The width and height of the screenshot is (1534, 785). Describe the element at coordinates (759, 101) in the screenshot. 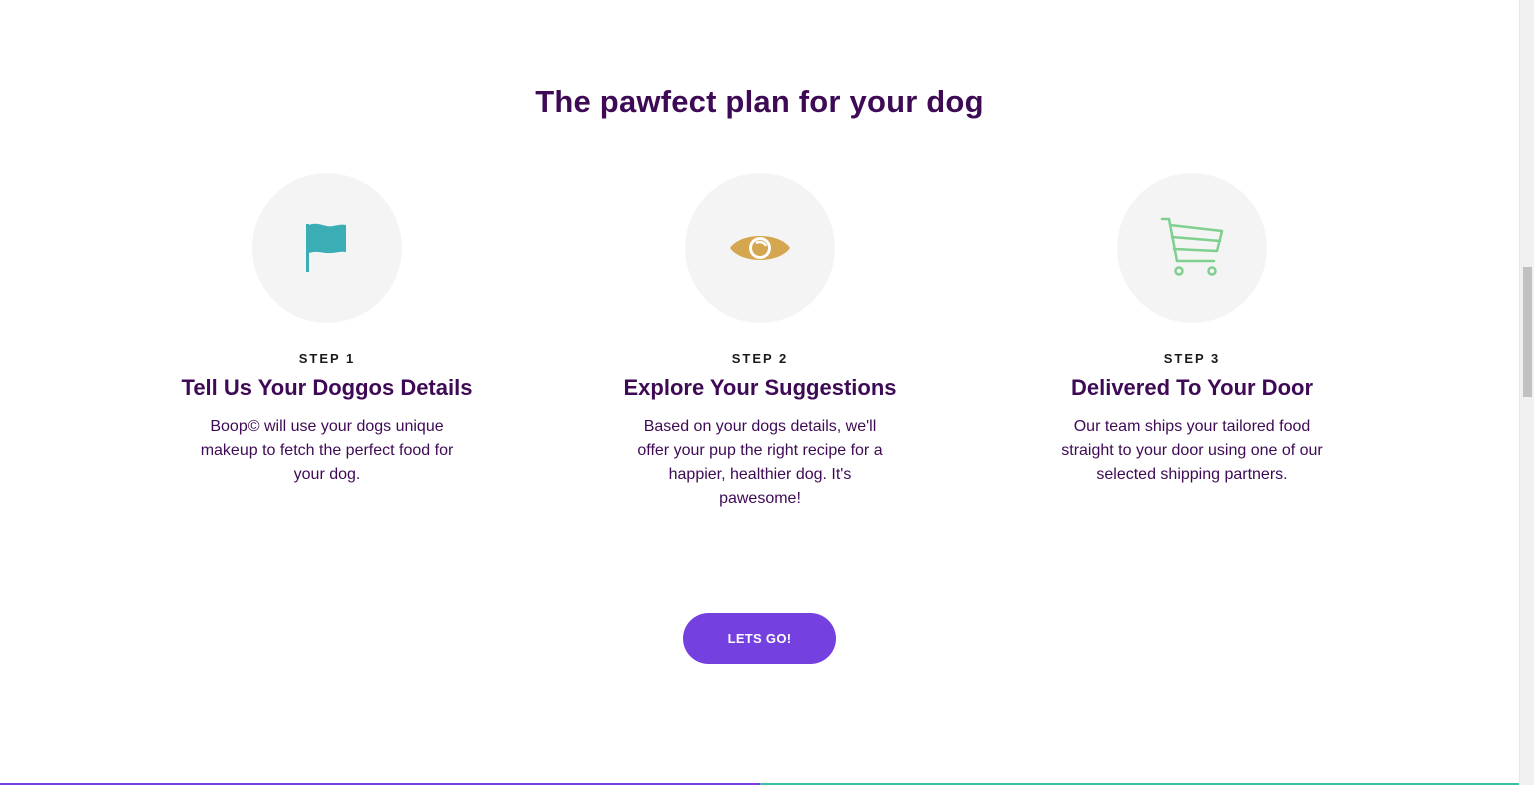

I see `section-title: The pawfect plan for your dog` at that location.